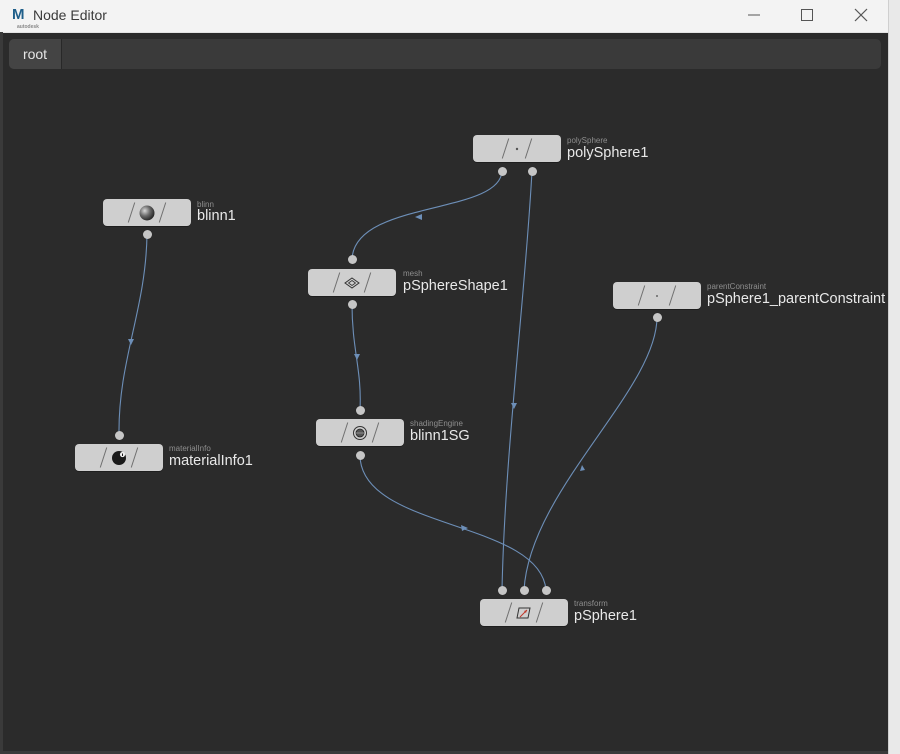 The height and width of the screenshot is (754, 900). Describe the element at coordinates (587, 140) in the screenshot. I see `node-type-label: polySphere` at that location.